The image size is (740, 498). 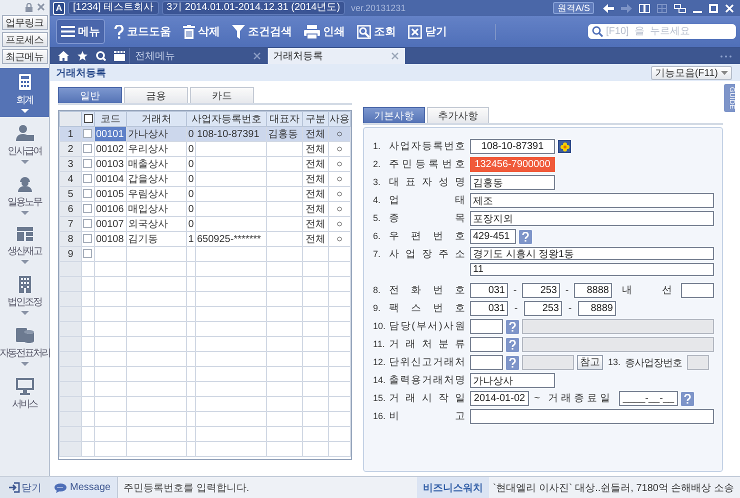 What do you see at coordinates (499, 398) in the screenshot?
I see `date-field: 2014-01-02` at bounding box center [499, 398].